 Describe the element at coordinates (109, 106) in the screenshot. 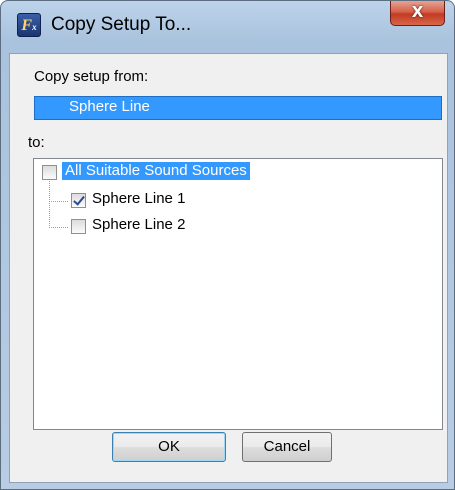

I see `copy-from-value: Sphere Line` at that location.